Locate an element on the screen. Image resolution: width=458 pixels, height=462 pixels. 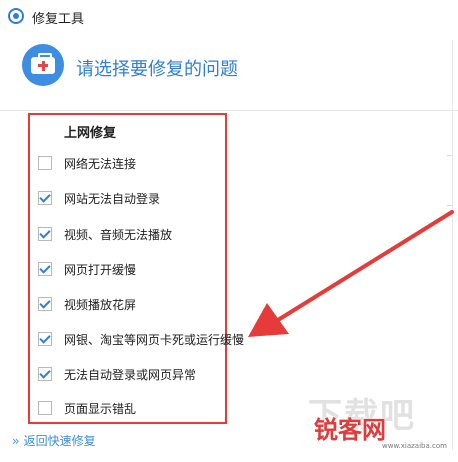
watermark: 下载吧 锐客网 www.xiazaiba.com is located at coordinates (377, 423).